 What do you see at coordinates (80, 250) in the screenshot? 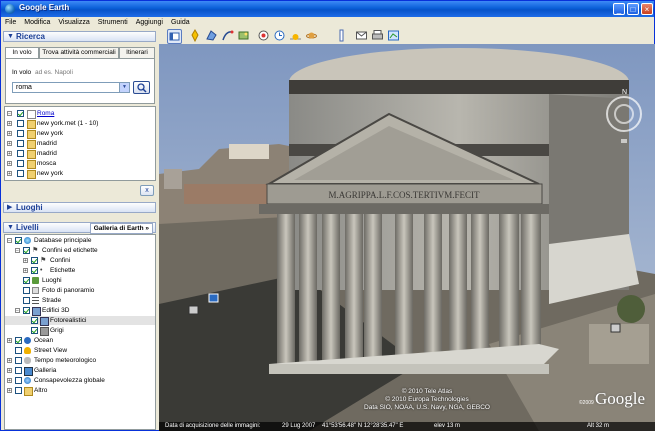
I see `tree-item: − ⚑ Confini ed etichette` at bounding box center [80, 250].